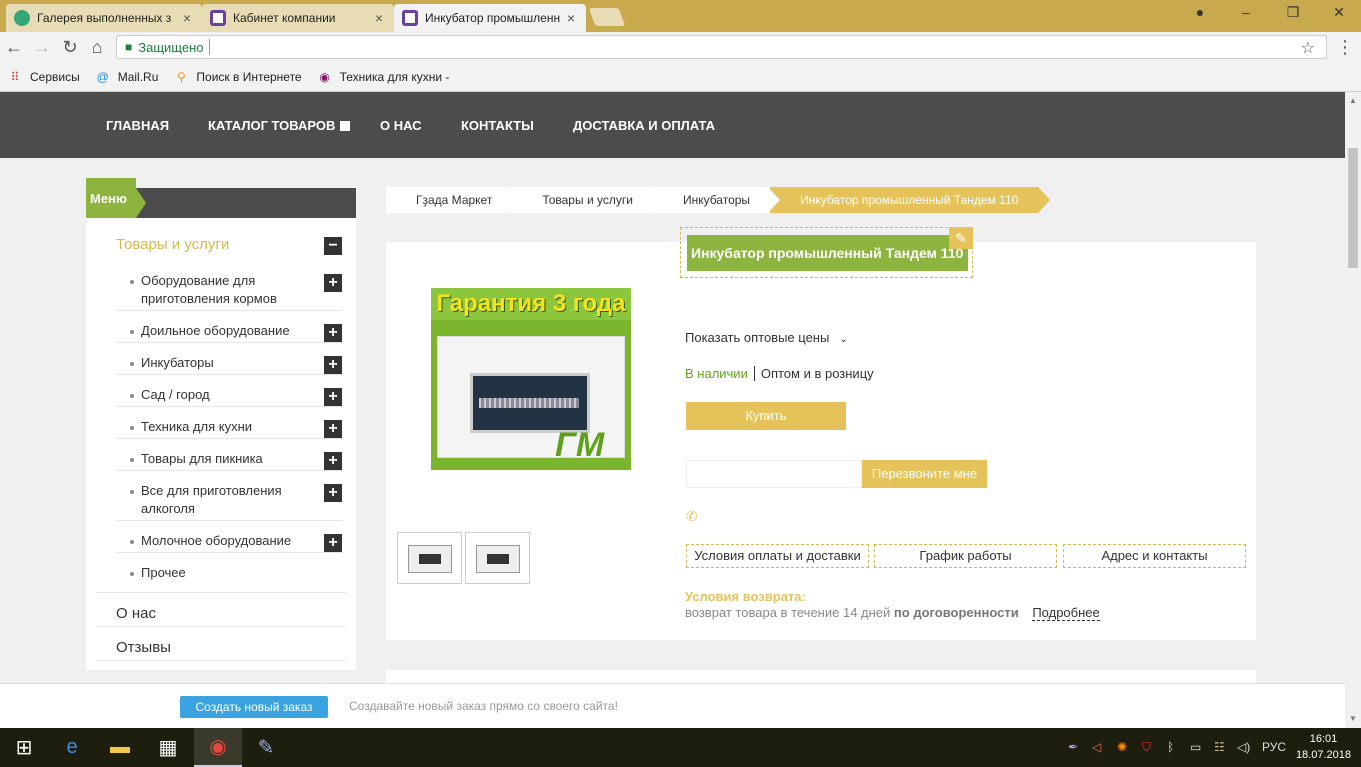 The image size is (1361, 767). What do you see at coordinates (218, 747) in the screenshot?
I see `chrome-icon: ◉` at bounding box center [218, 747].